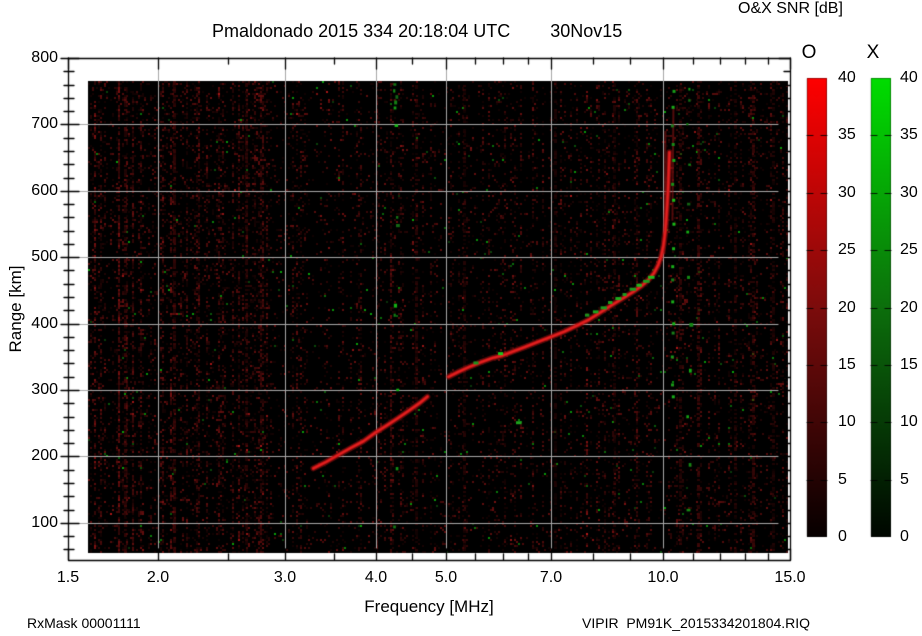 The height and width of the screenshot is (636, 922). What do you see at coordinates (417, 31) in the screenshot?
I see `plot-title: Pmaldonado 2015 334 20:18:04 UTC 30Nov15` at bounding box center [417, 31].